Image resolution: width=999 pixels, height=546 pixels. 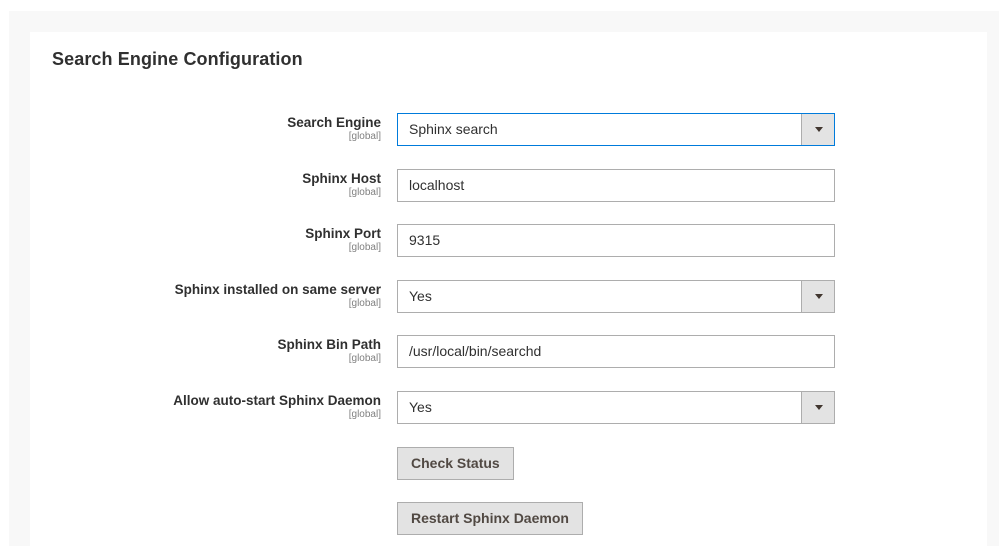 What do you see at coordinates (343, 233) in the screenshot?
I see `field-label-text: Sphinx Port` at bounding box center [343, 233].